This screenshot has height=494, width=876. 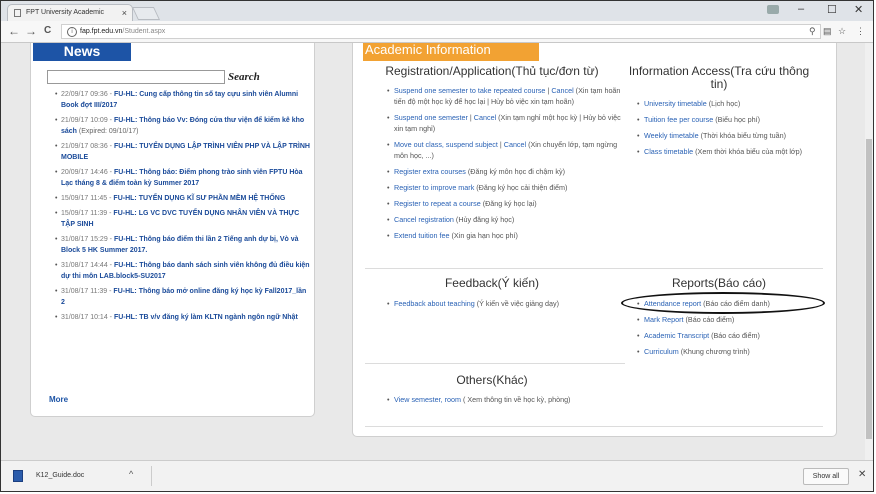 What do you see at coordinates (86, 239) in the screenshot?
I see `news-date: 31/08/17 15:29 -` at bounding box center [86, 239].